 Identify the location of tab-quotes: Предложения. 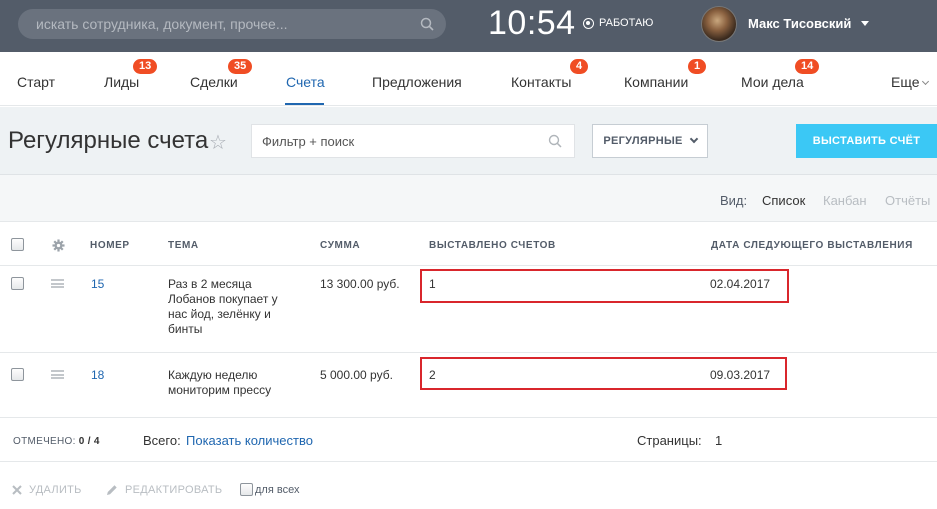
(417, 82).